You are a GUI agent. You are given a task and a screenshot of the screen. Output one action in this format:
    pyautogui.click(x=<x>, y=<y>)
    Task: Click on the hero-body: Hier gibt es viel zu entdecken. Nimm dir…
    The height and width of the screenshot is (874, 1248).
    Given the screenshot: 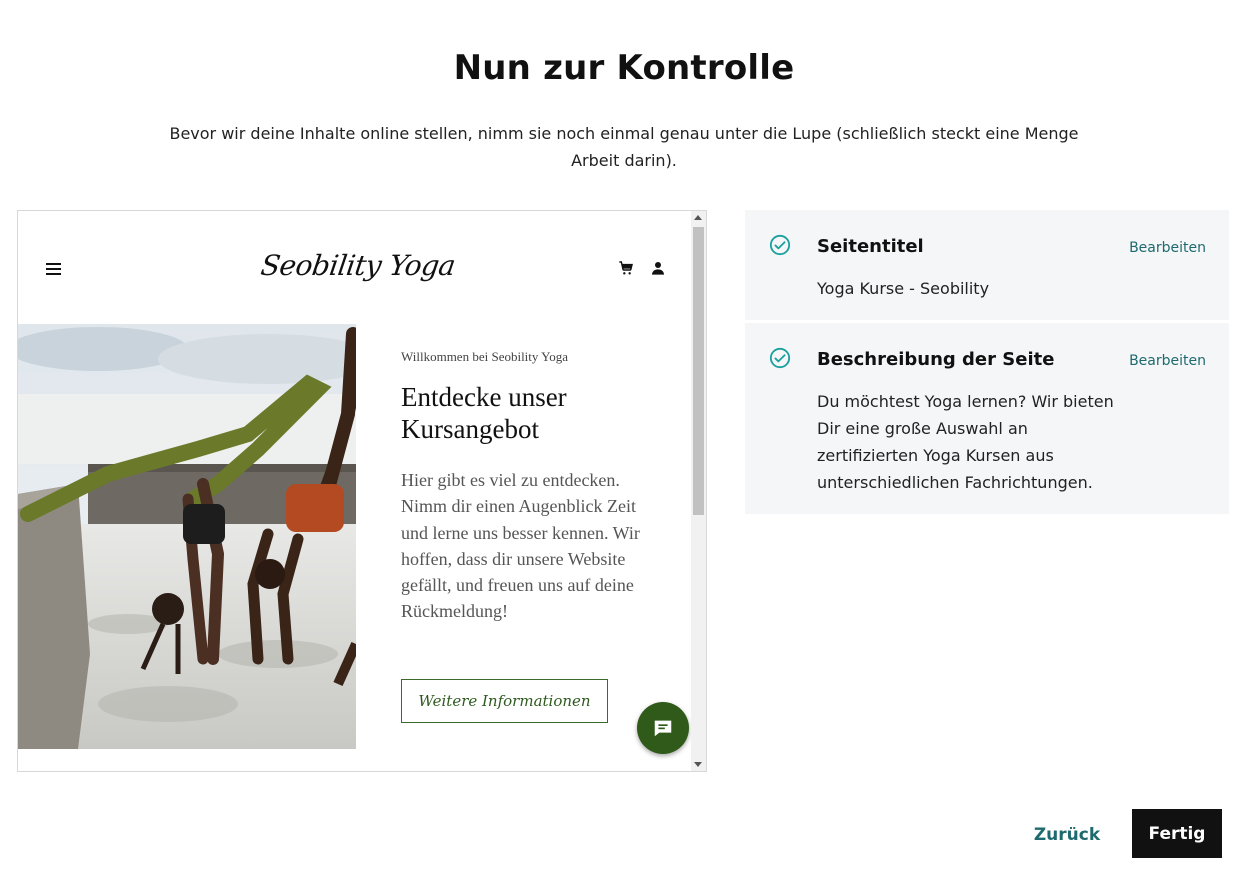 What is the action you would take?
    pyautogui.click(x=520, y=546)
    